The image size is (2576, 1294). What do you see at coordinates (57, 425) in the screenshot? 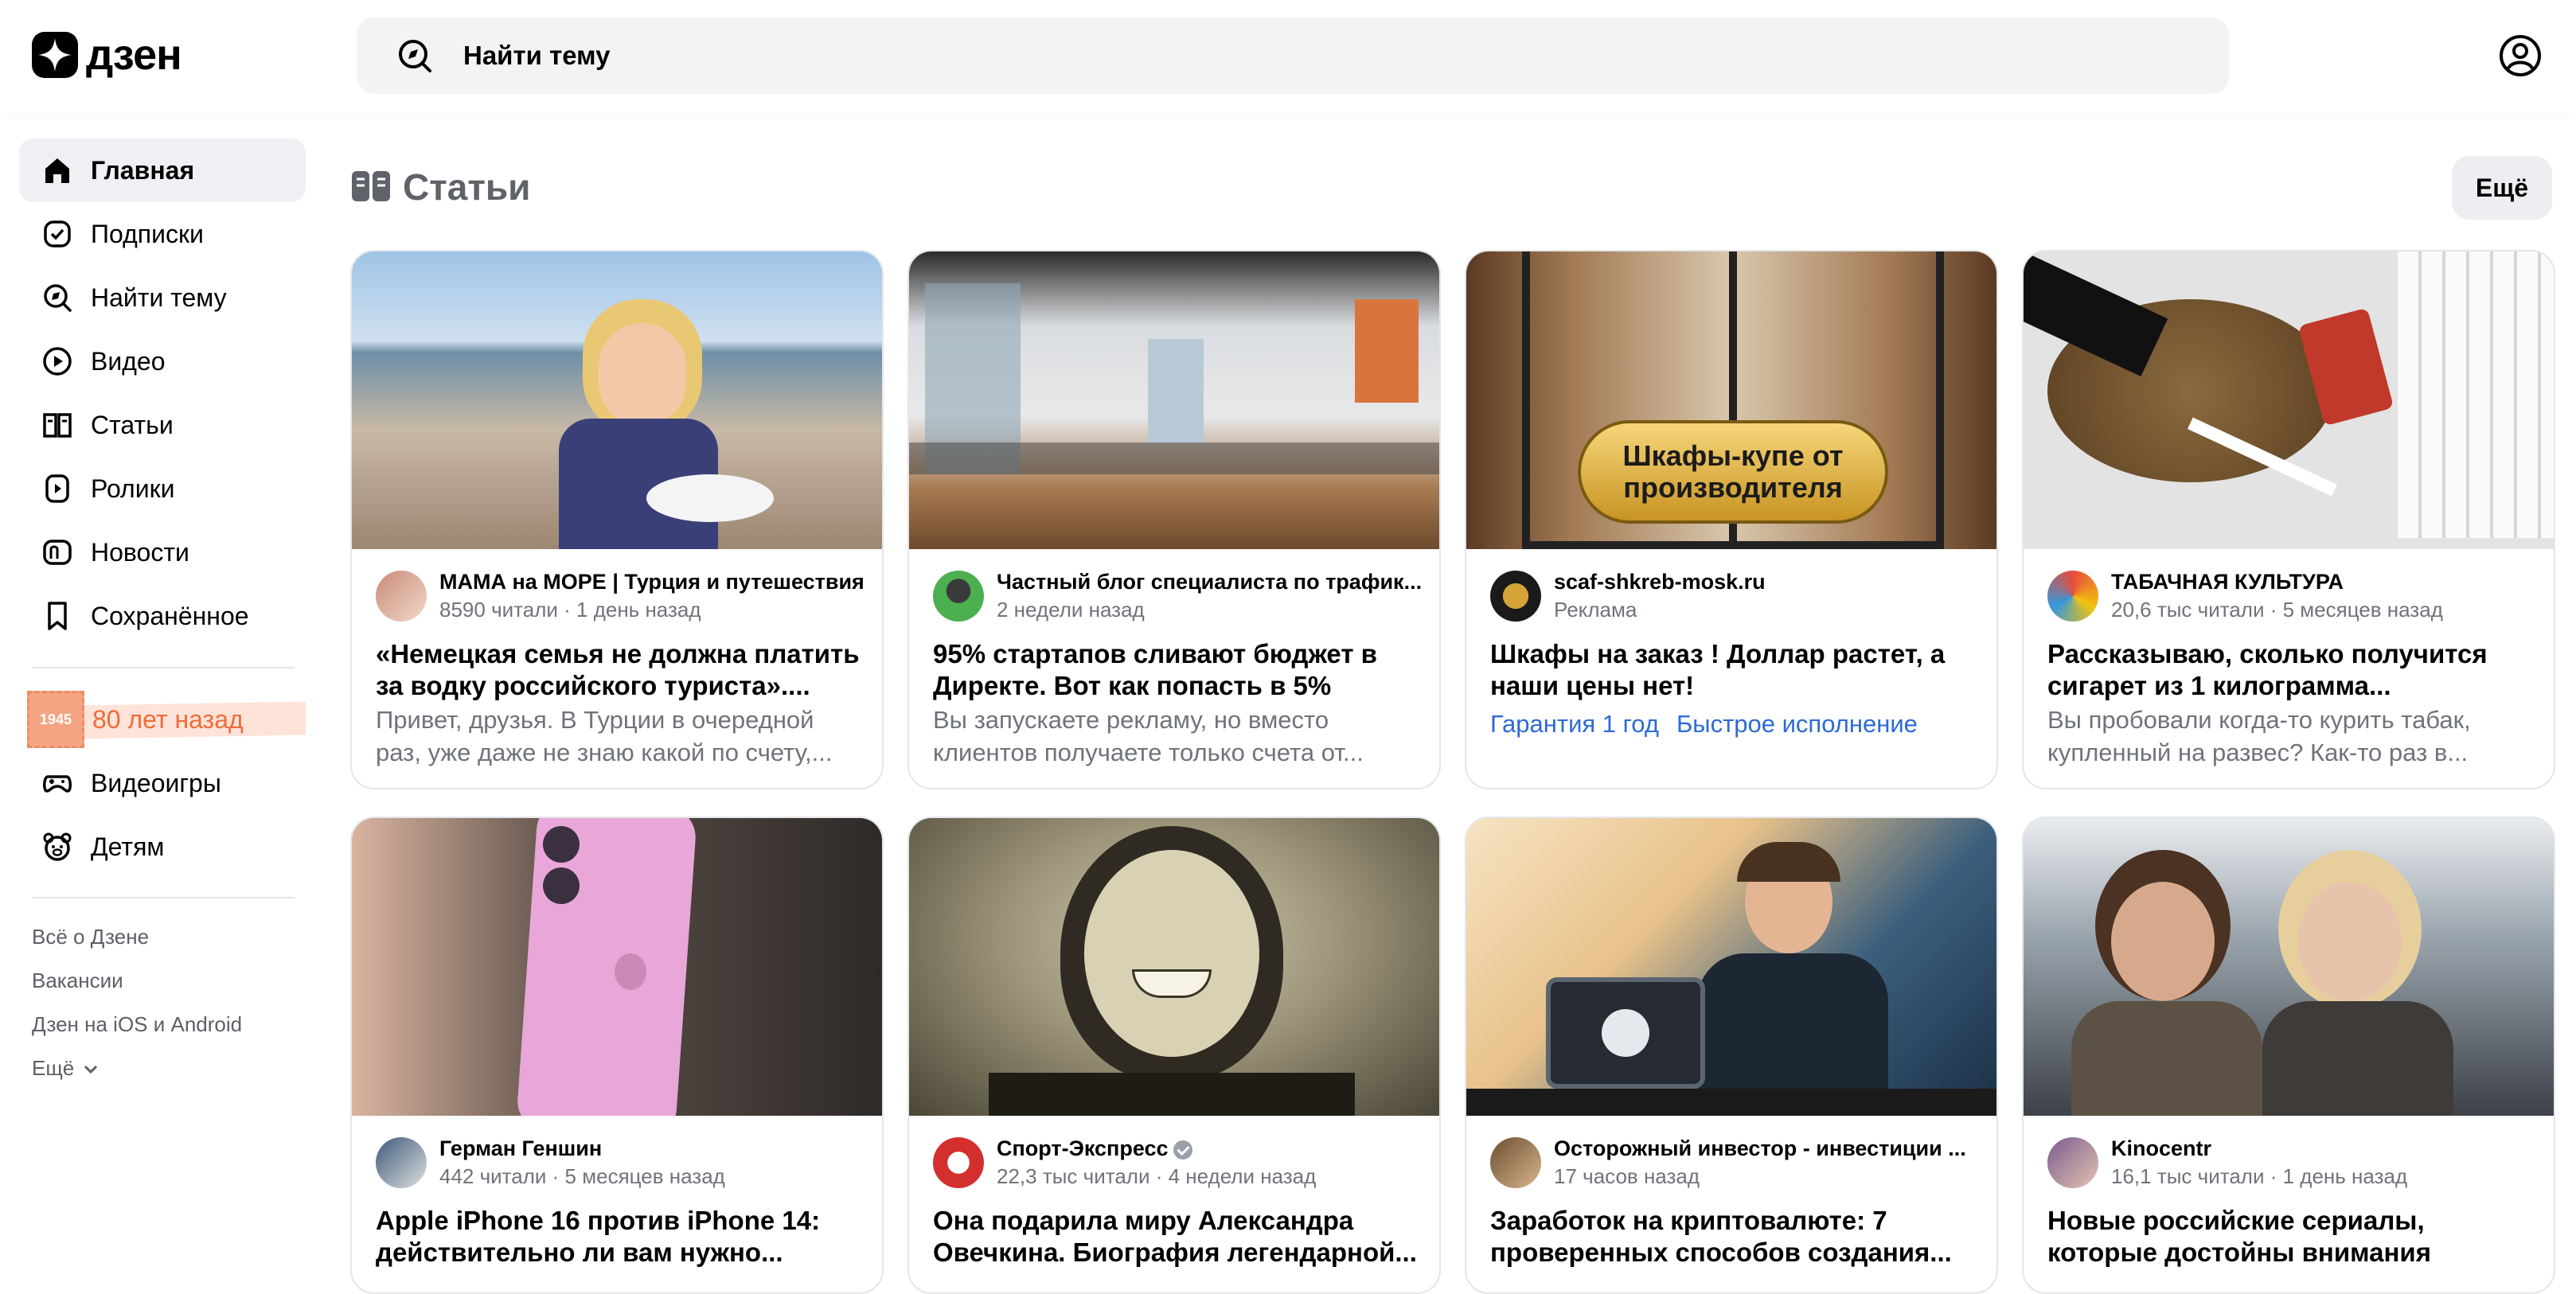
I see `book-icon` at bounding box center [57, 425].